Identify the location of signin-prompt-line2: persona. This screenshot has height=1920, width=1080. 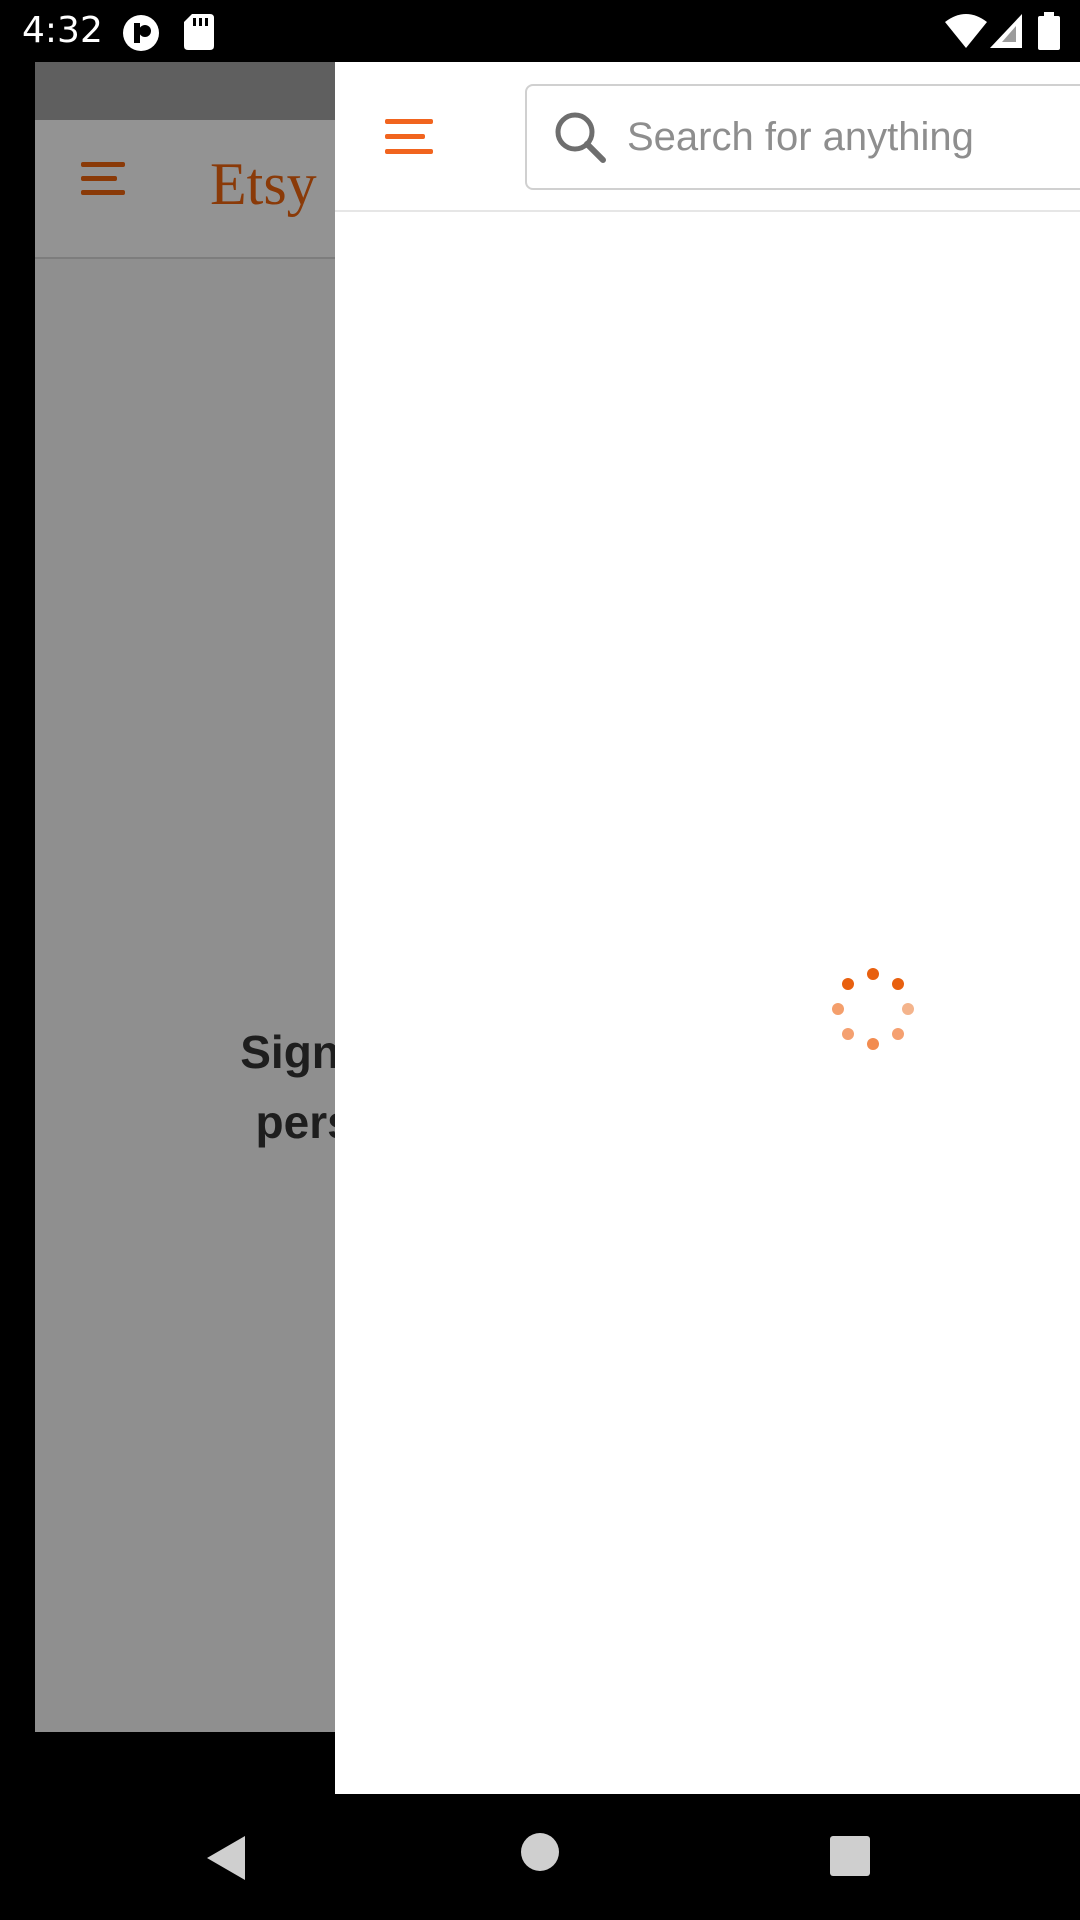
(295, 1122).